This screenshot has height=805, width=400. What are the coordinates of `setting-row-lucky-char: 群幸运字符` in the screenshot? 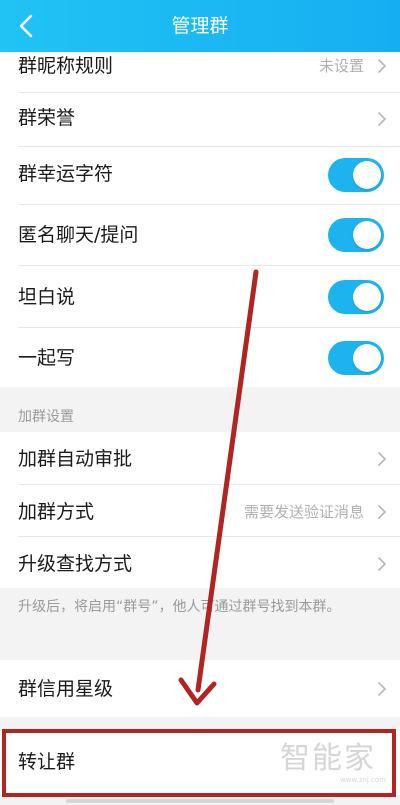 It's located at (200, 175).